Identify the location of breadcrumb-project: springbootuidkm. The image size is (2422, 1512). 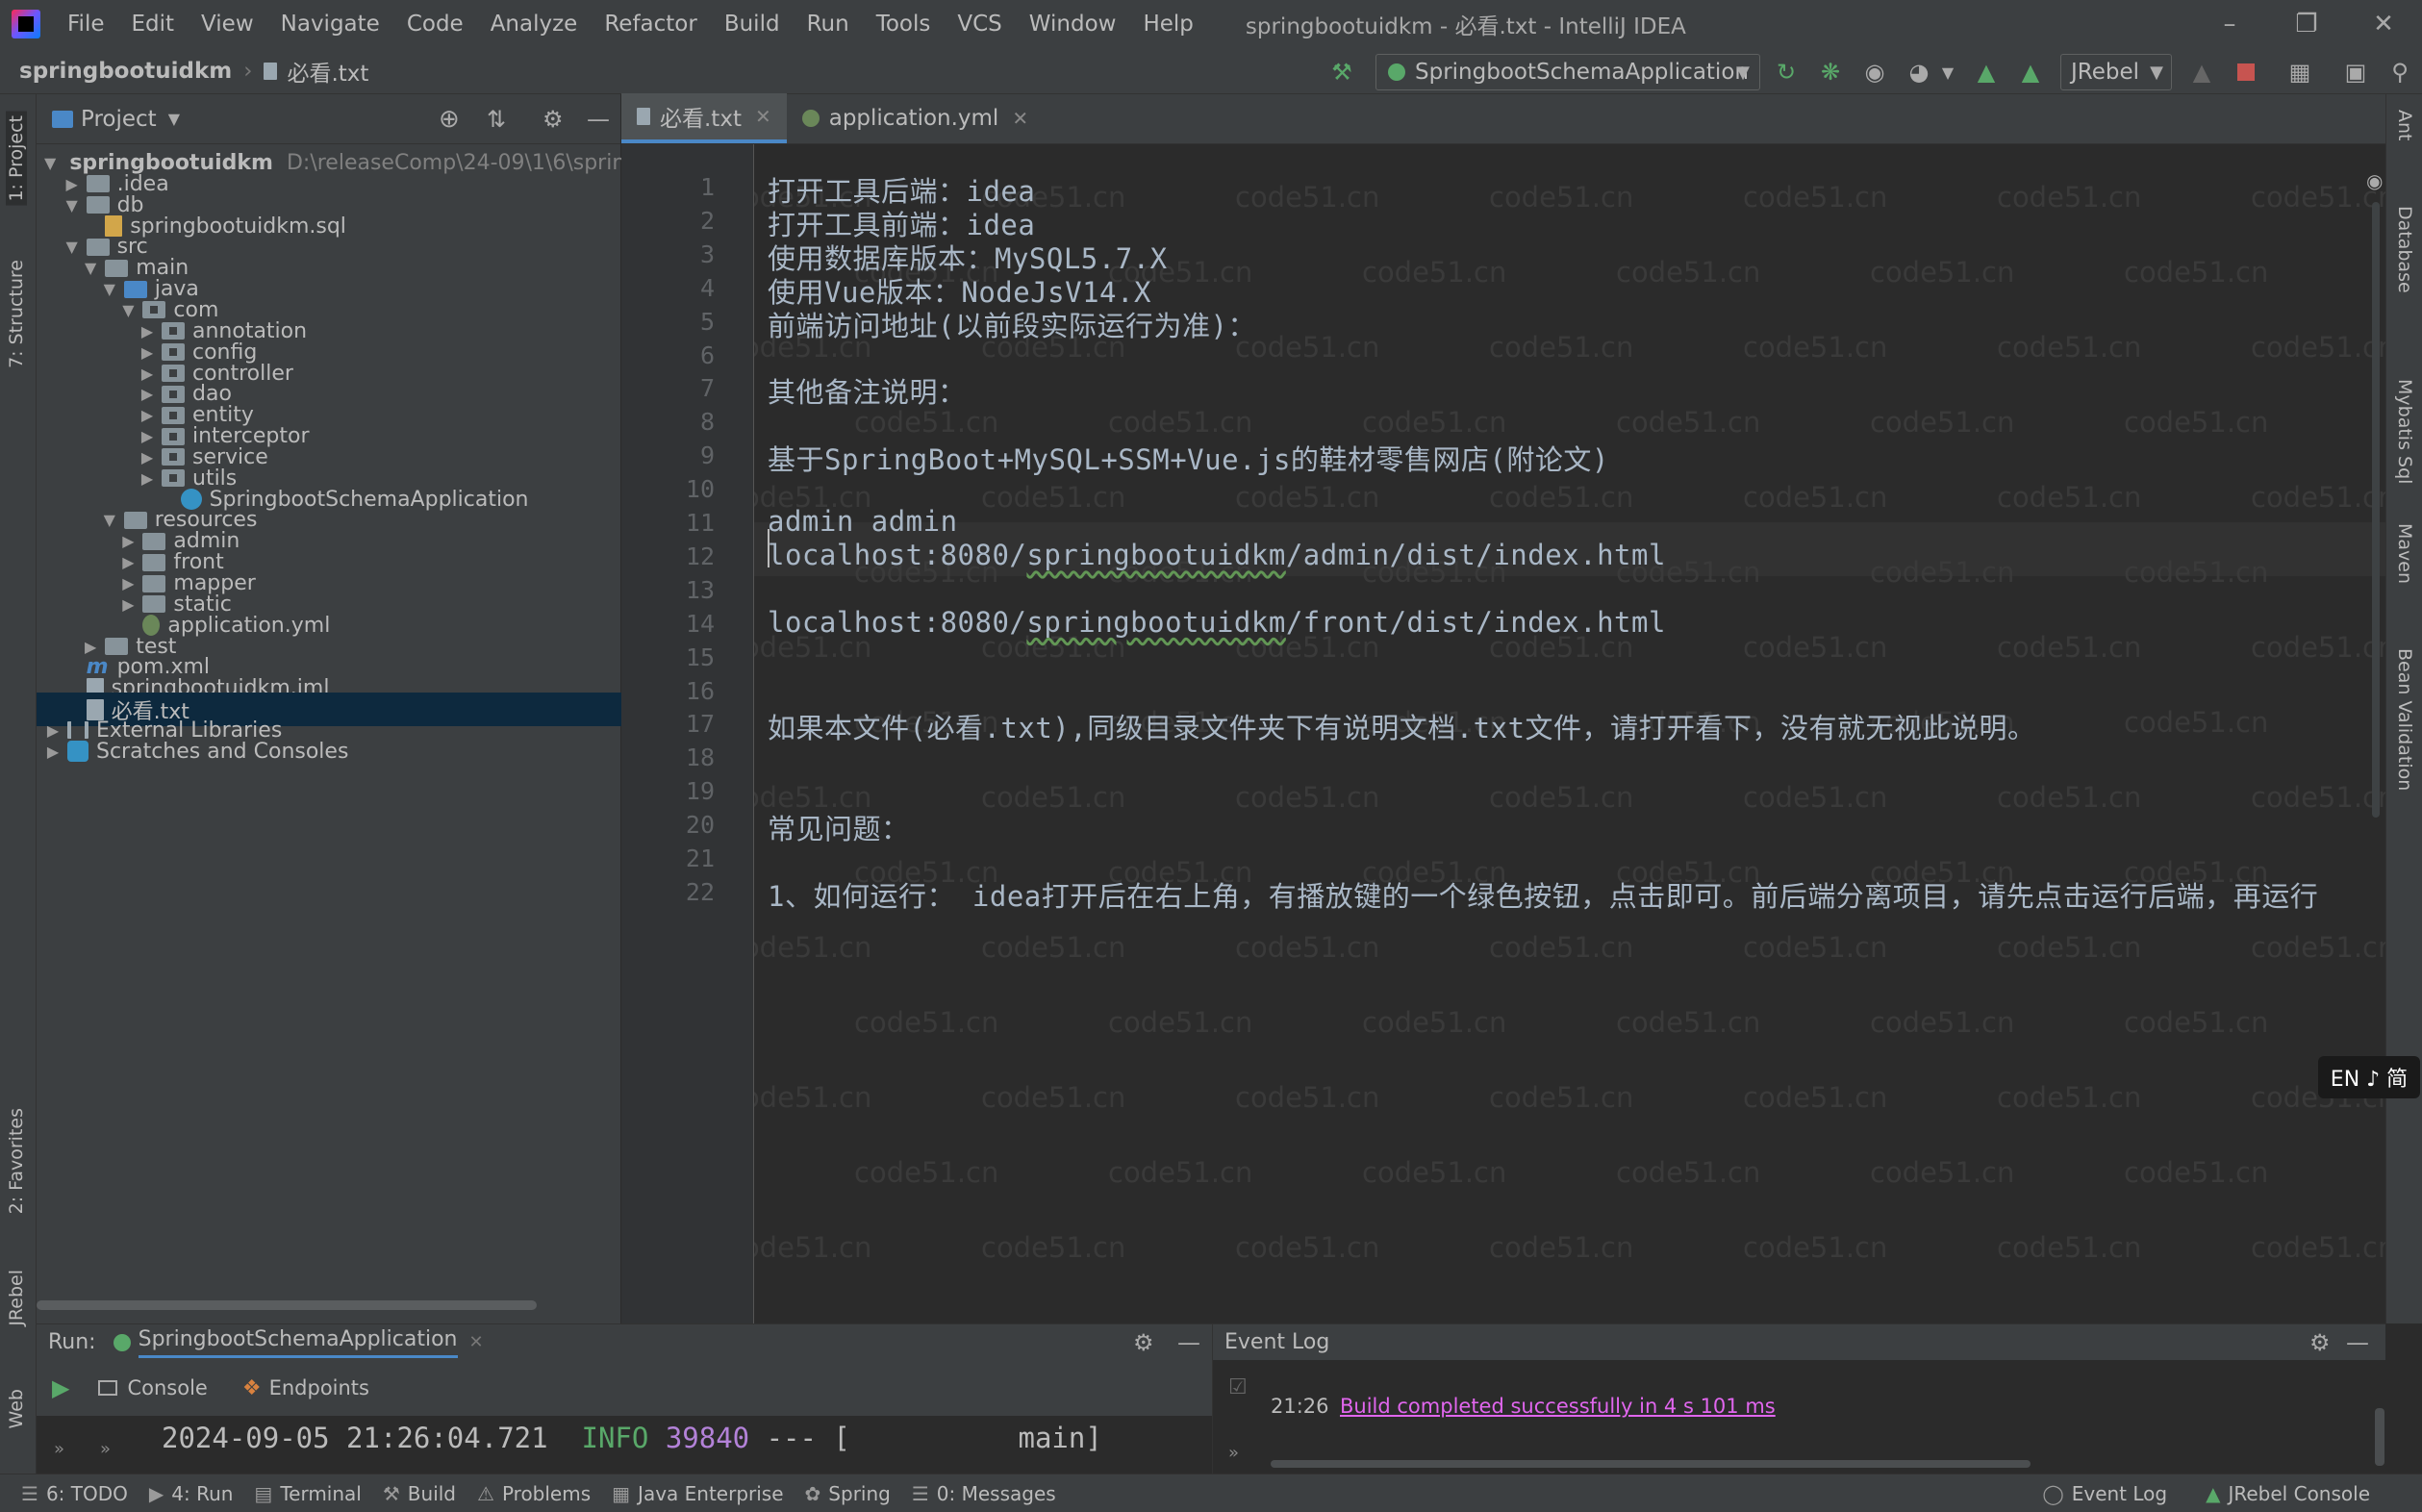
(125, 72).